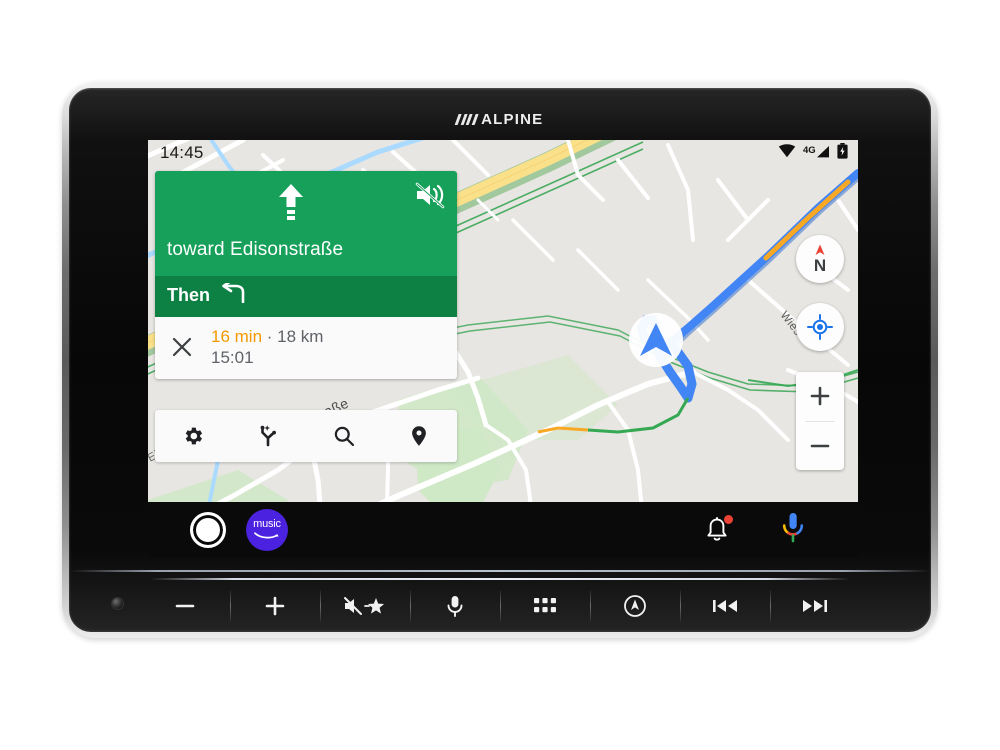  What do you see at coordinates (503, 529) in the screenshot?
I see `android-auto-taskbar: music` at bounding box center [503, 529].